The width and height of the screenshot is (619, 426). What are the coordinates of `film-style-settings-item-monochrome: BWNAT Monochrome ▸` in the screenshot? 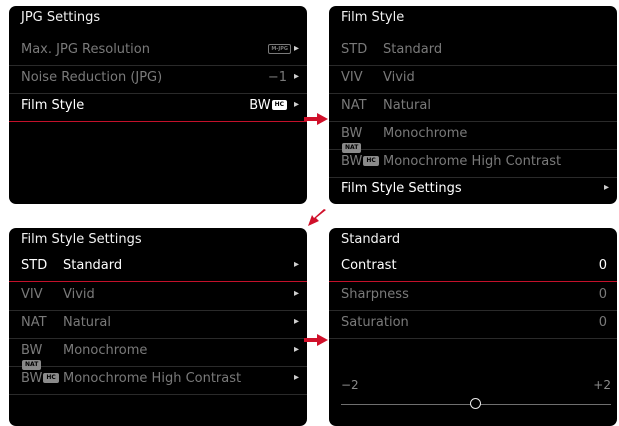 It's located at (158, 354).